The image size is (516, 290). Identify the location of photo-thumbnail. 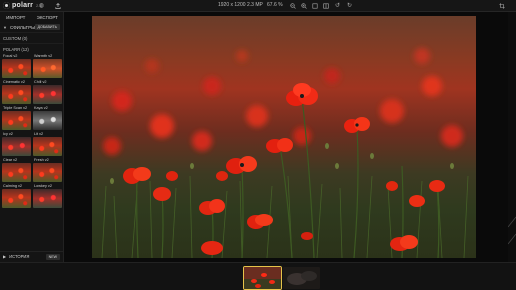
(301, 278).